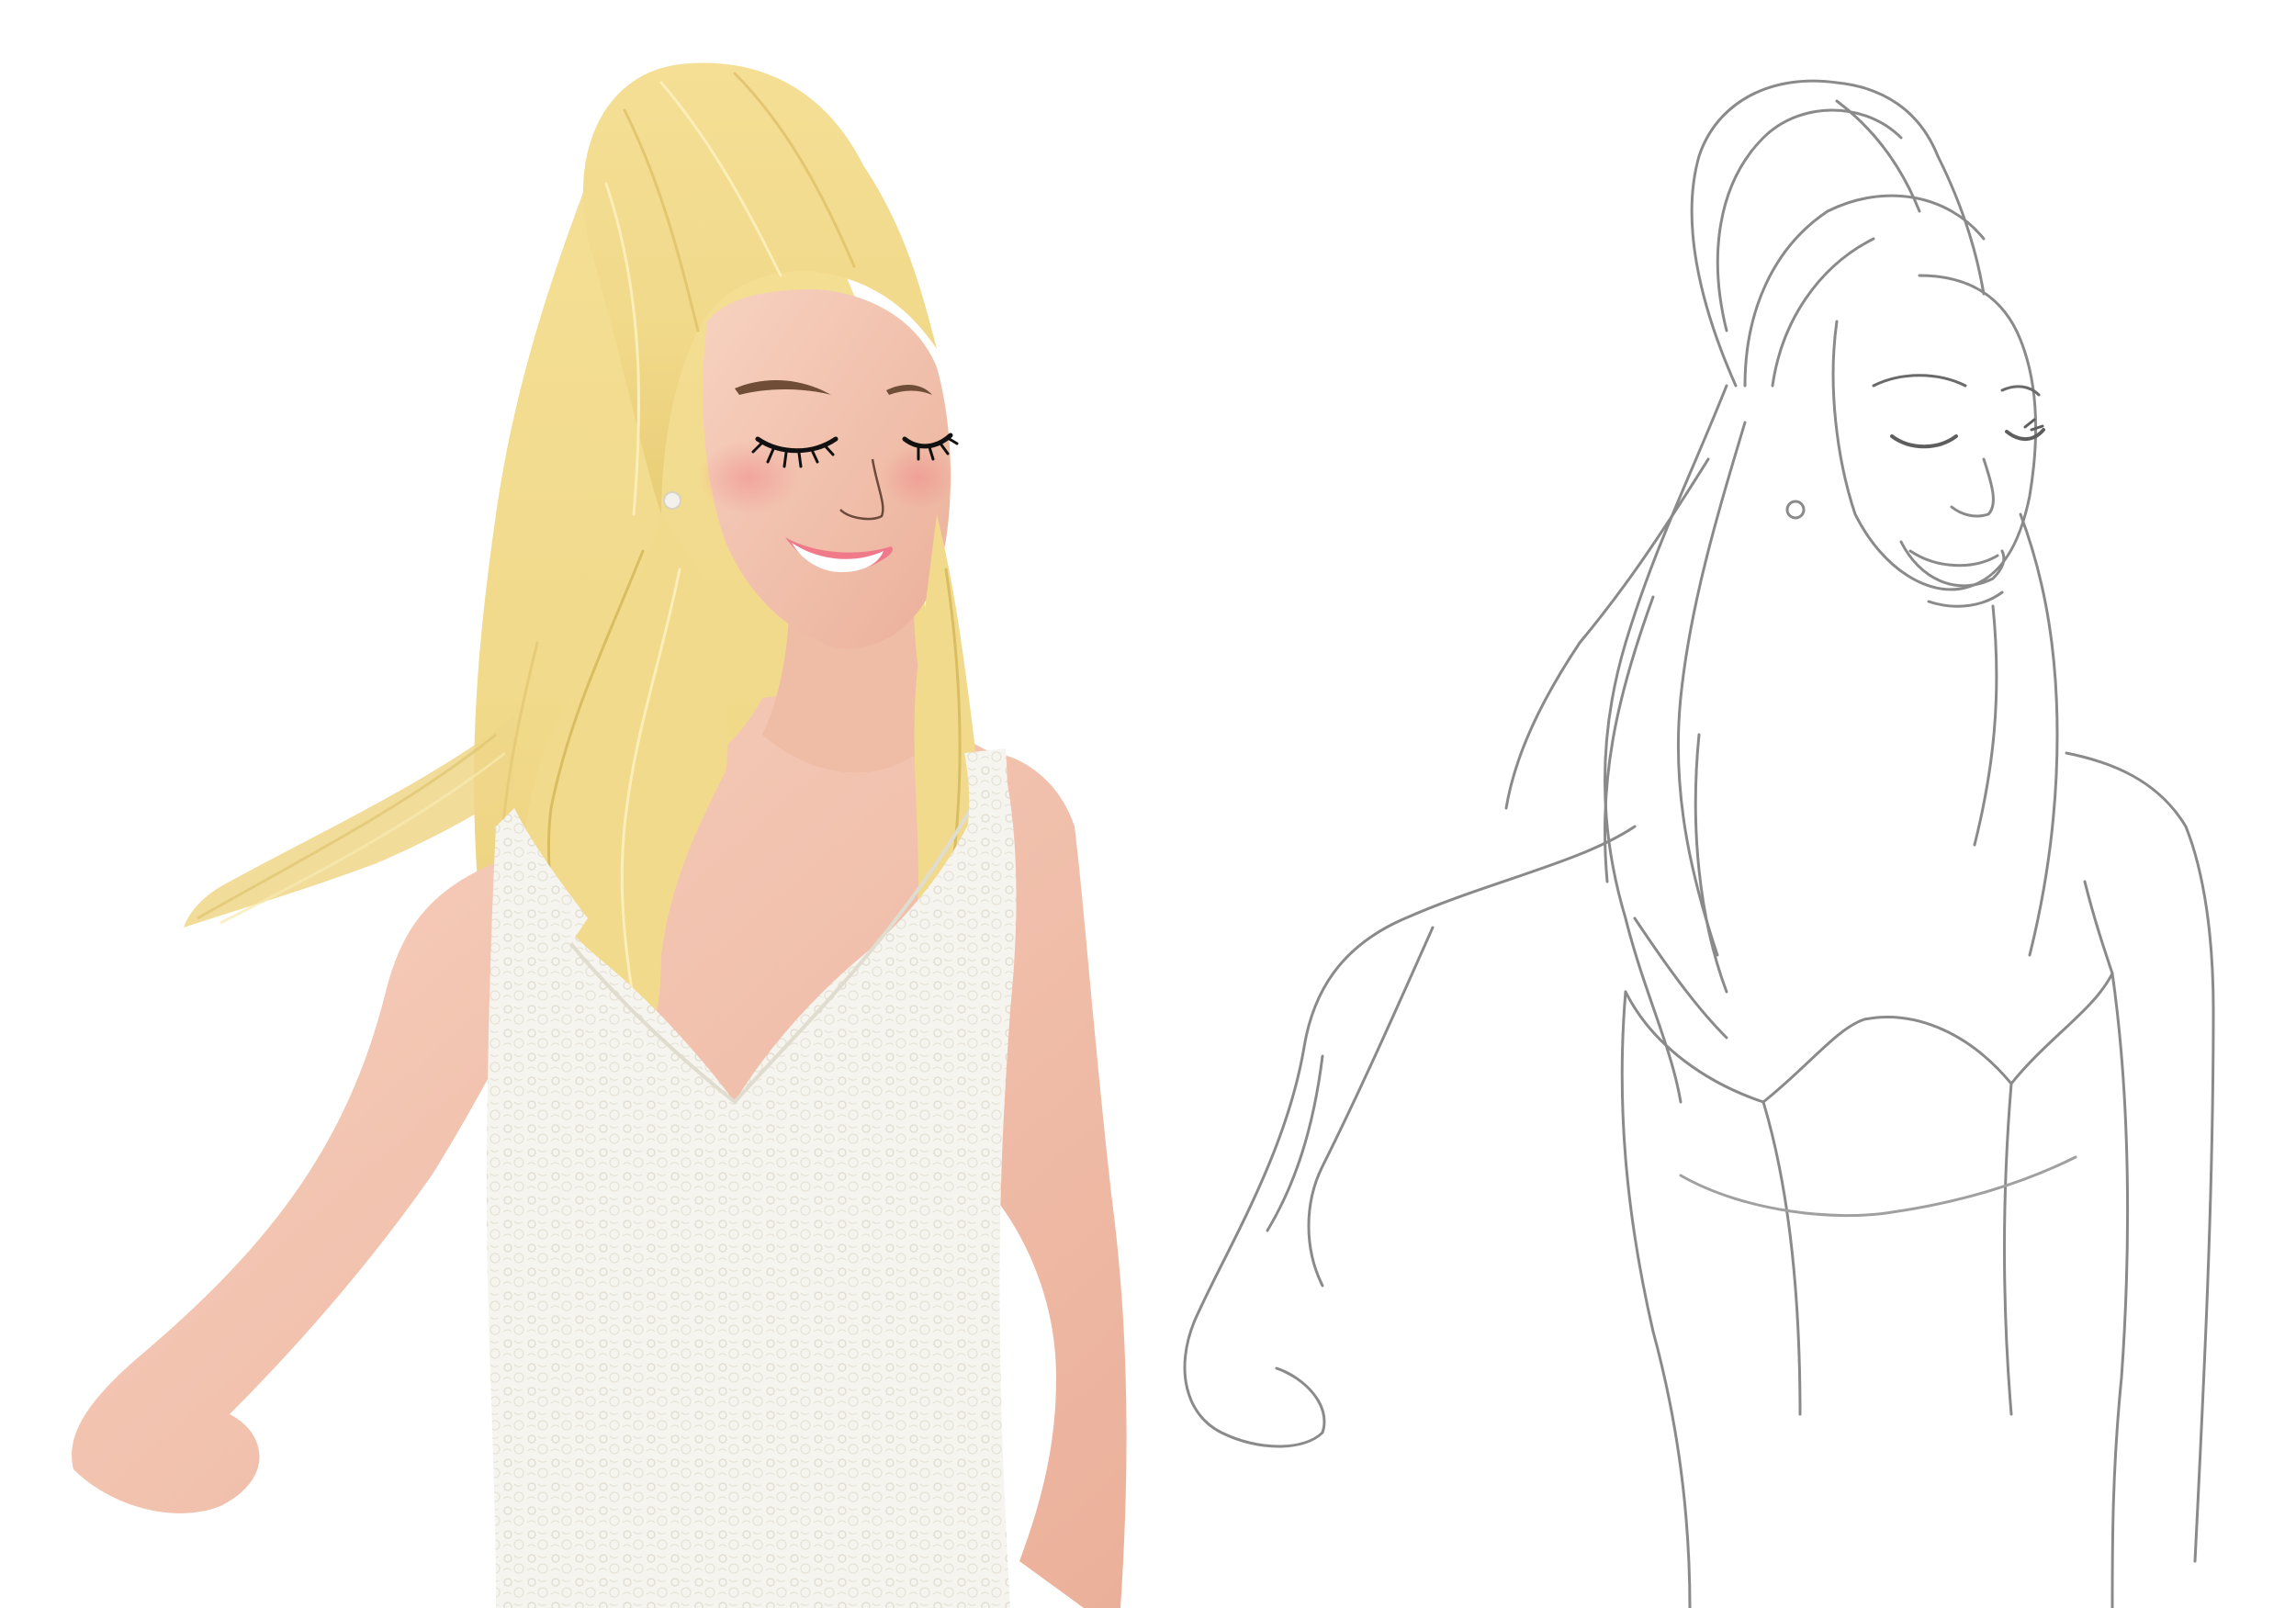 Image resolution: width=2296 pixels, height=1608 pixels. What do you see at coordinates (1838, 233) in the screenshot?
I see `sketch-hair-top` at bounding box center [1838, 233].